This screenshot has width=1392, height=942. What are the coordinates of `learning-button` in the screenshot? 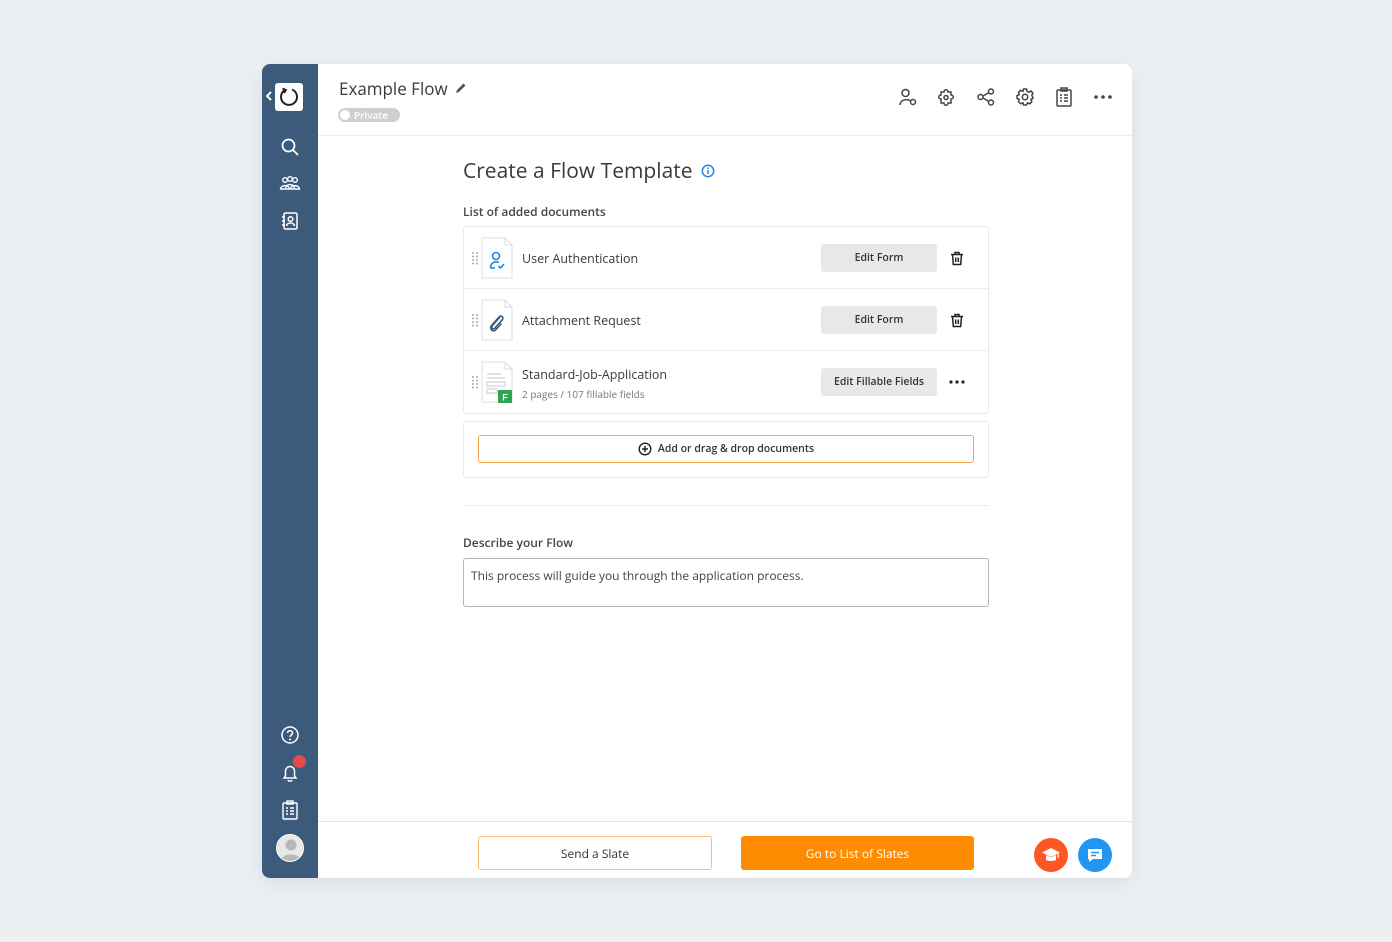 It's located at (1051, 855).